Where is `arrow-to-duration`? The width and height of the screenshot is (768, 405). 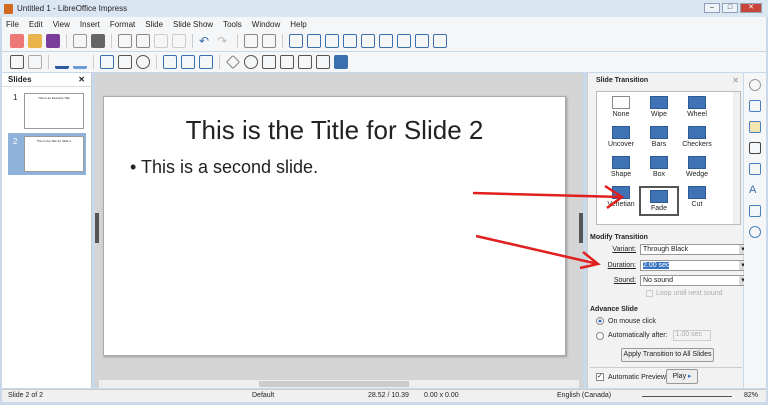
arrow-to-duration is located at coordinates (538, 252).